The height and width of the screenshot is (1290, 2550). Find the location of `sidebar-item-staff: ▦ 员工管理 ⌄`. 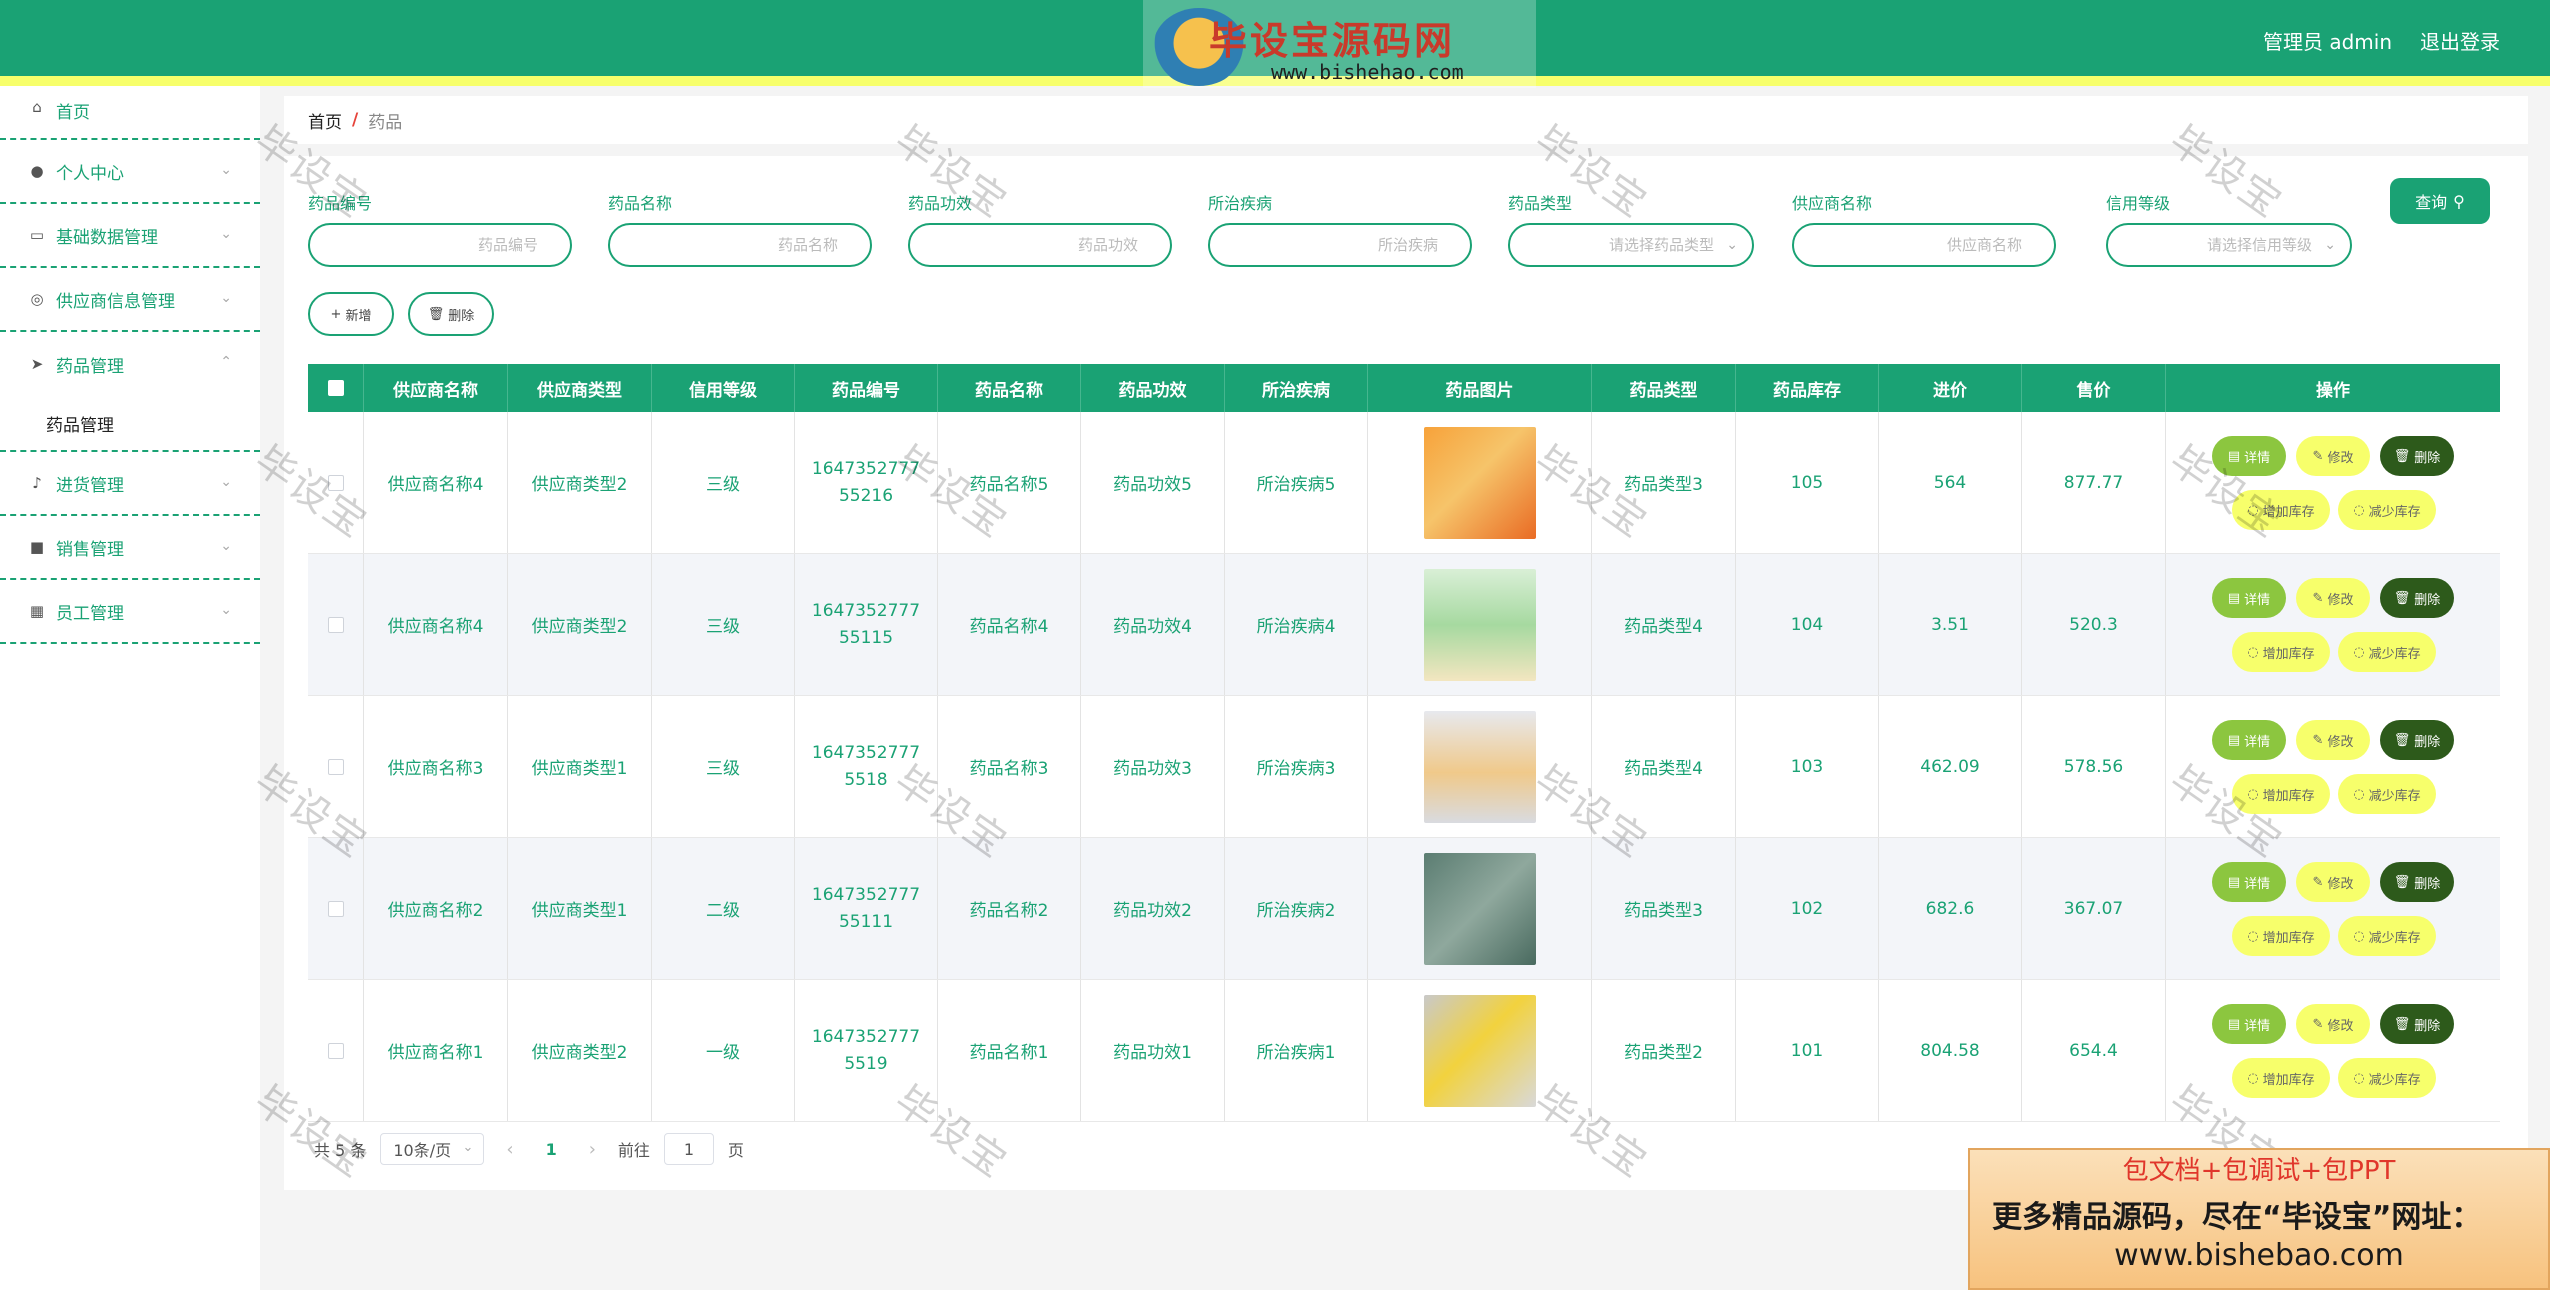

sidebar-item-staff: ▦ 员工管理 ⌄ is located at coordinates (130, 612).